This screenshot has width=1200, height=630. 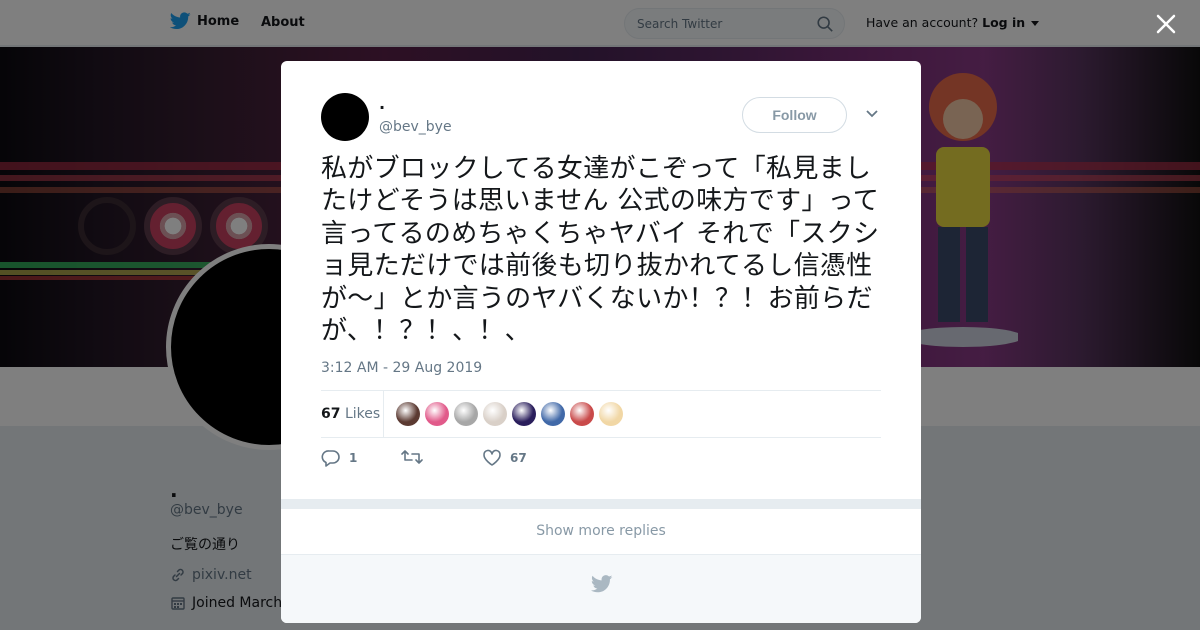 I want to click on tweet-actions: 1 67, so click(x=521, y=459).